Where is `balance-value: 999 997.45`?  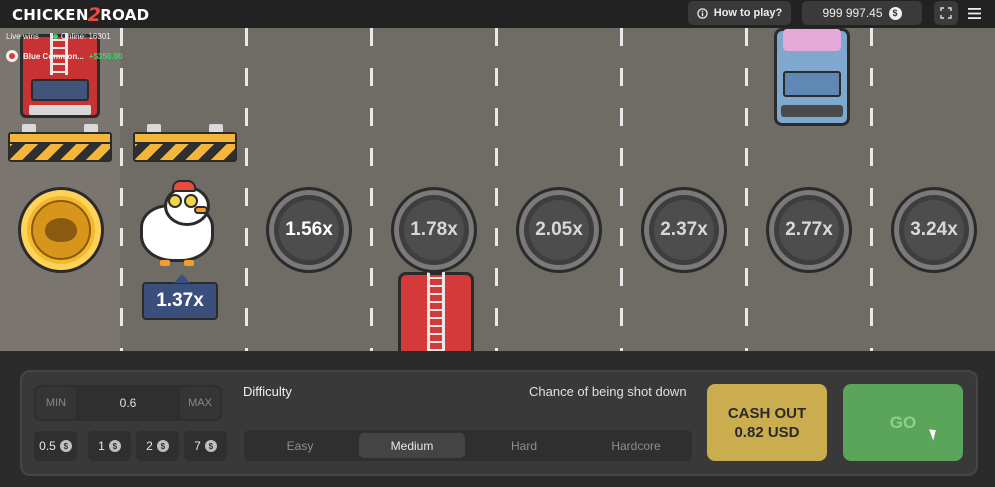 balance-value: 999 997.45 is located at coordinates (852, 13).